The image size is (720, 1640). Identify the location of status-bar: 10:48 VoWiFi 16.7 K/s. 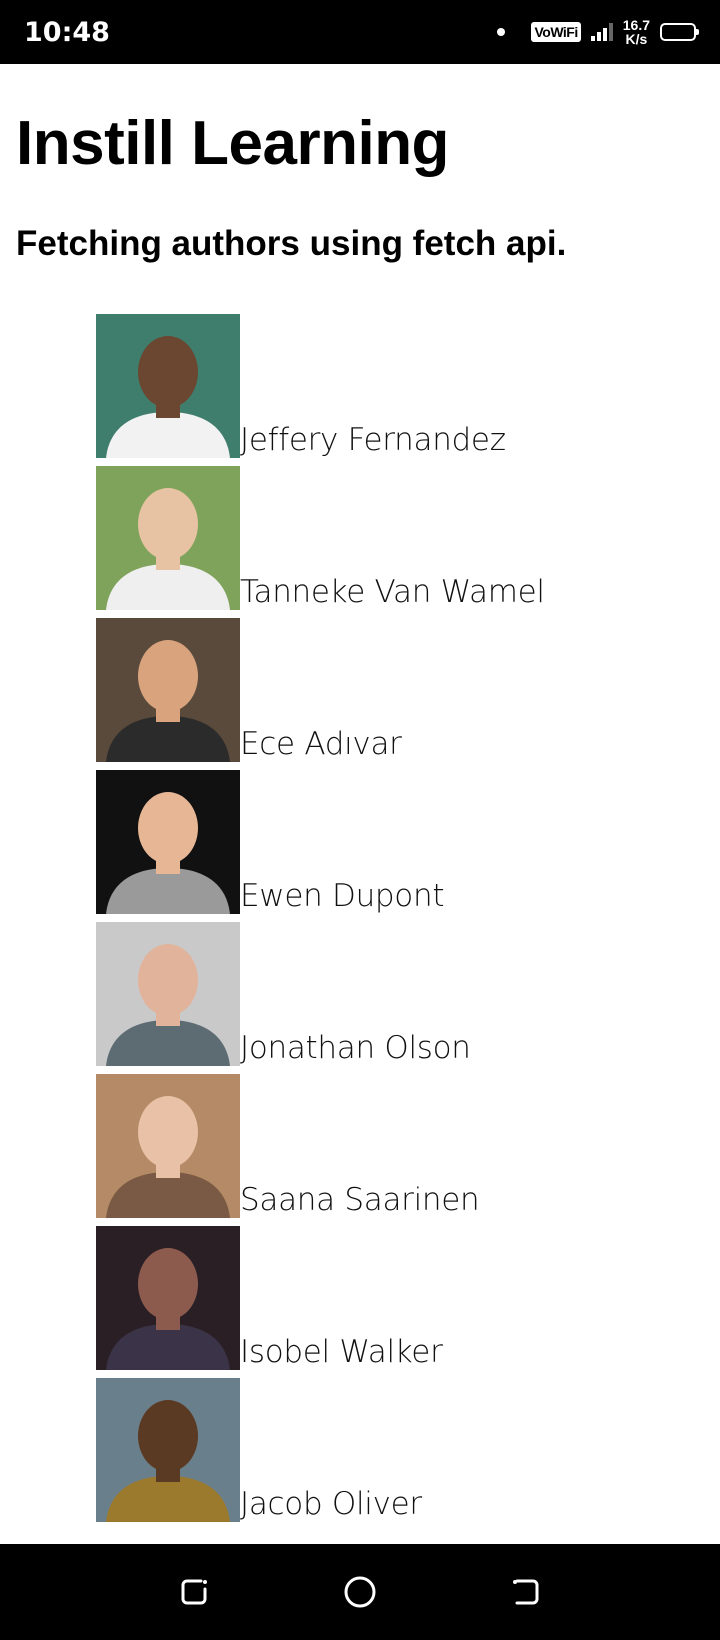
(360, 32).